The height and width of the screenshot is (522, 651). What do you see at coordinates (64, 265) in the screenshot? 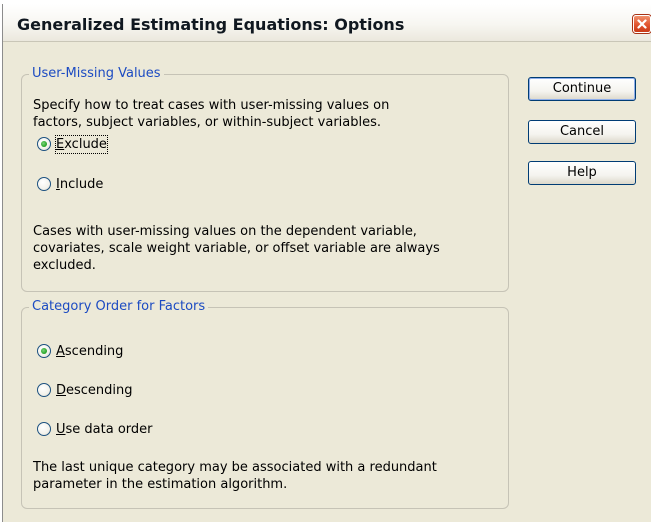
I see `user-missing-note-line-3: excluded.` at bounding box center [64, 265].